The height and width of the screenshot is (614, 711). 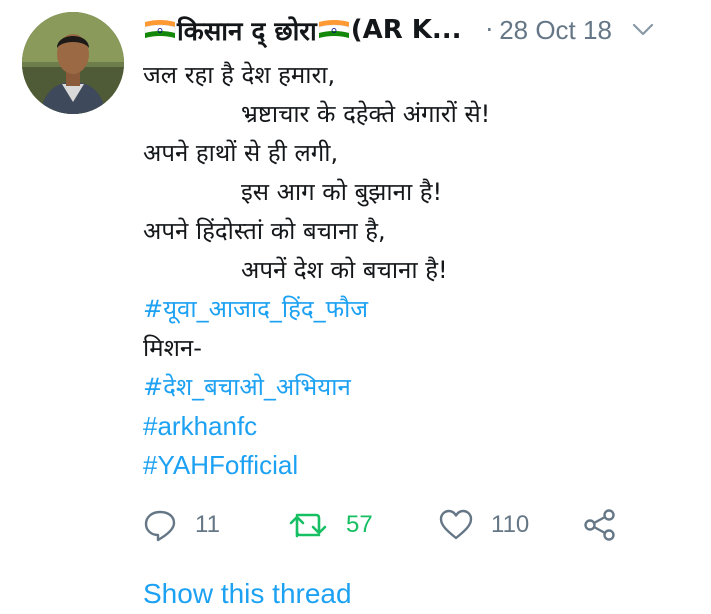 I want to click on retweet-button: 57, so click(x=330, y=525).